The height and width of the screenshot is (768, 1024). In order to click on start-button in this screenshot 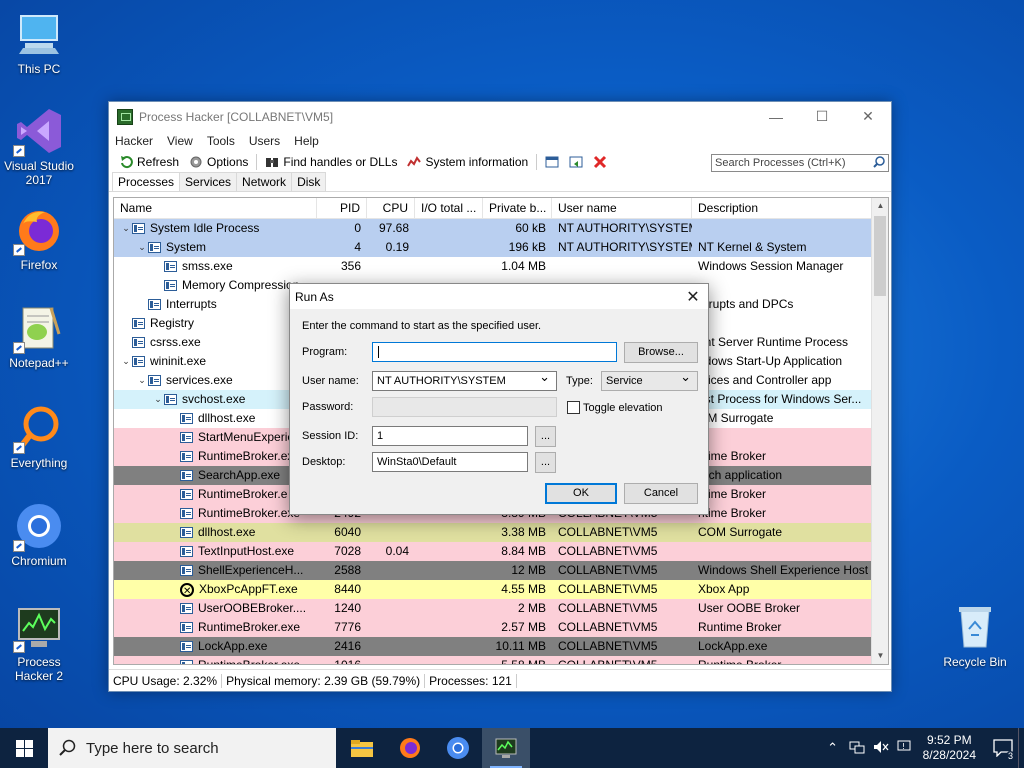, I will do `click(24, 748)`.